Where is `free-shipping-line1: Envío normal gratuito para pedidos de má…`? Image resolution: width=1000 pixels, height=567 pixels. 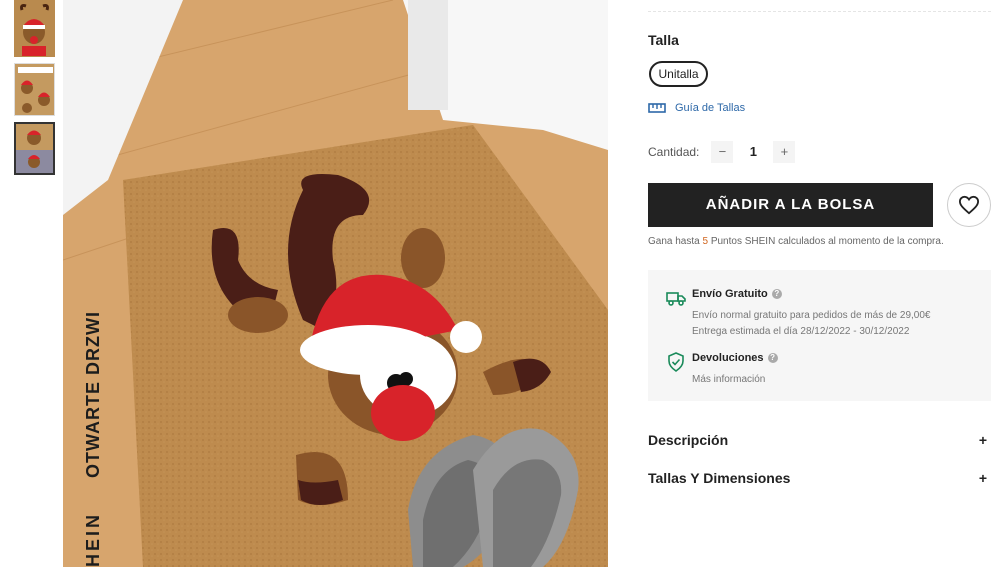
free-shipping-line1: Envío normal gratuito para pedidos de má… is located at coordinates (811, 315).